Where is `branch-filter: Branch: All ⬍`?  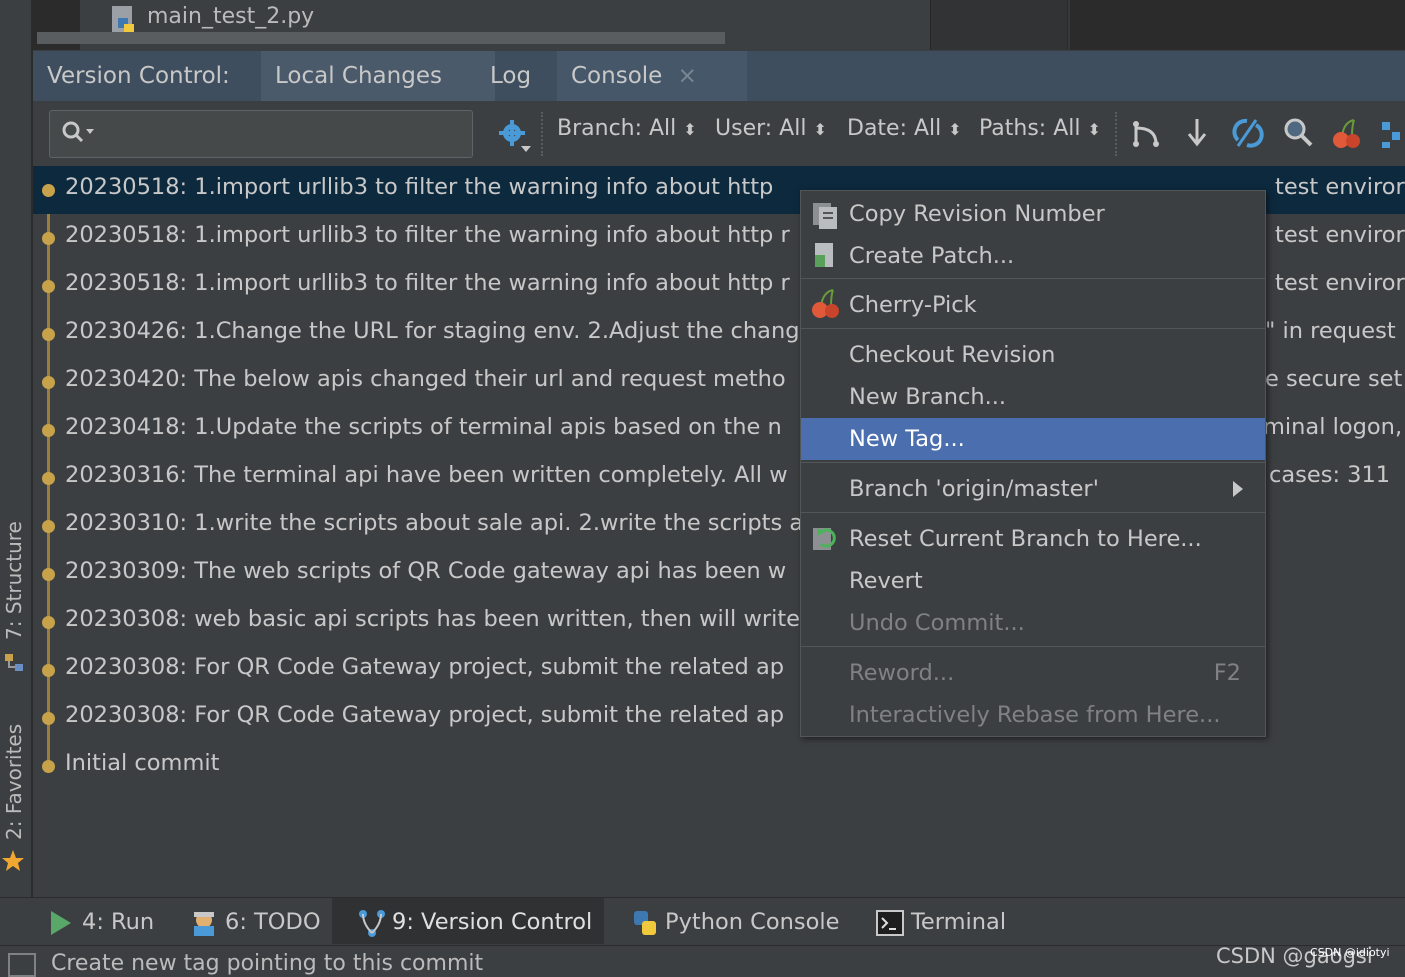 branch-filter: Branch: All ⬍ is located at coordinates (627, 128).